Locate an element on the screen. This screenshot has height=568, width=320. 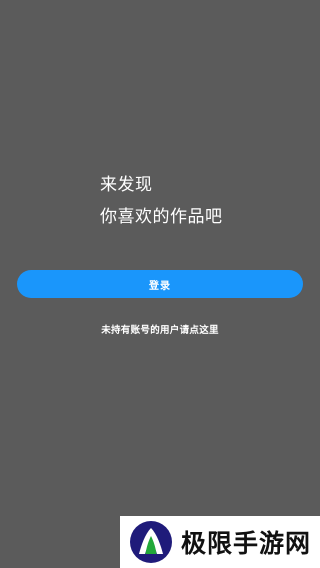
login-button-label: 登录 is located at coordinates (160, 286).